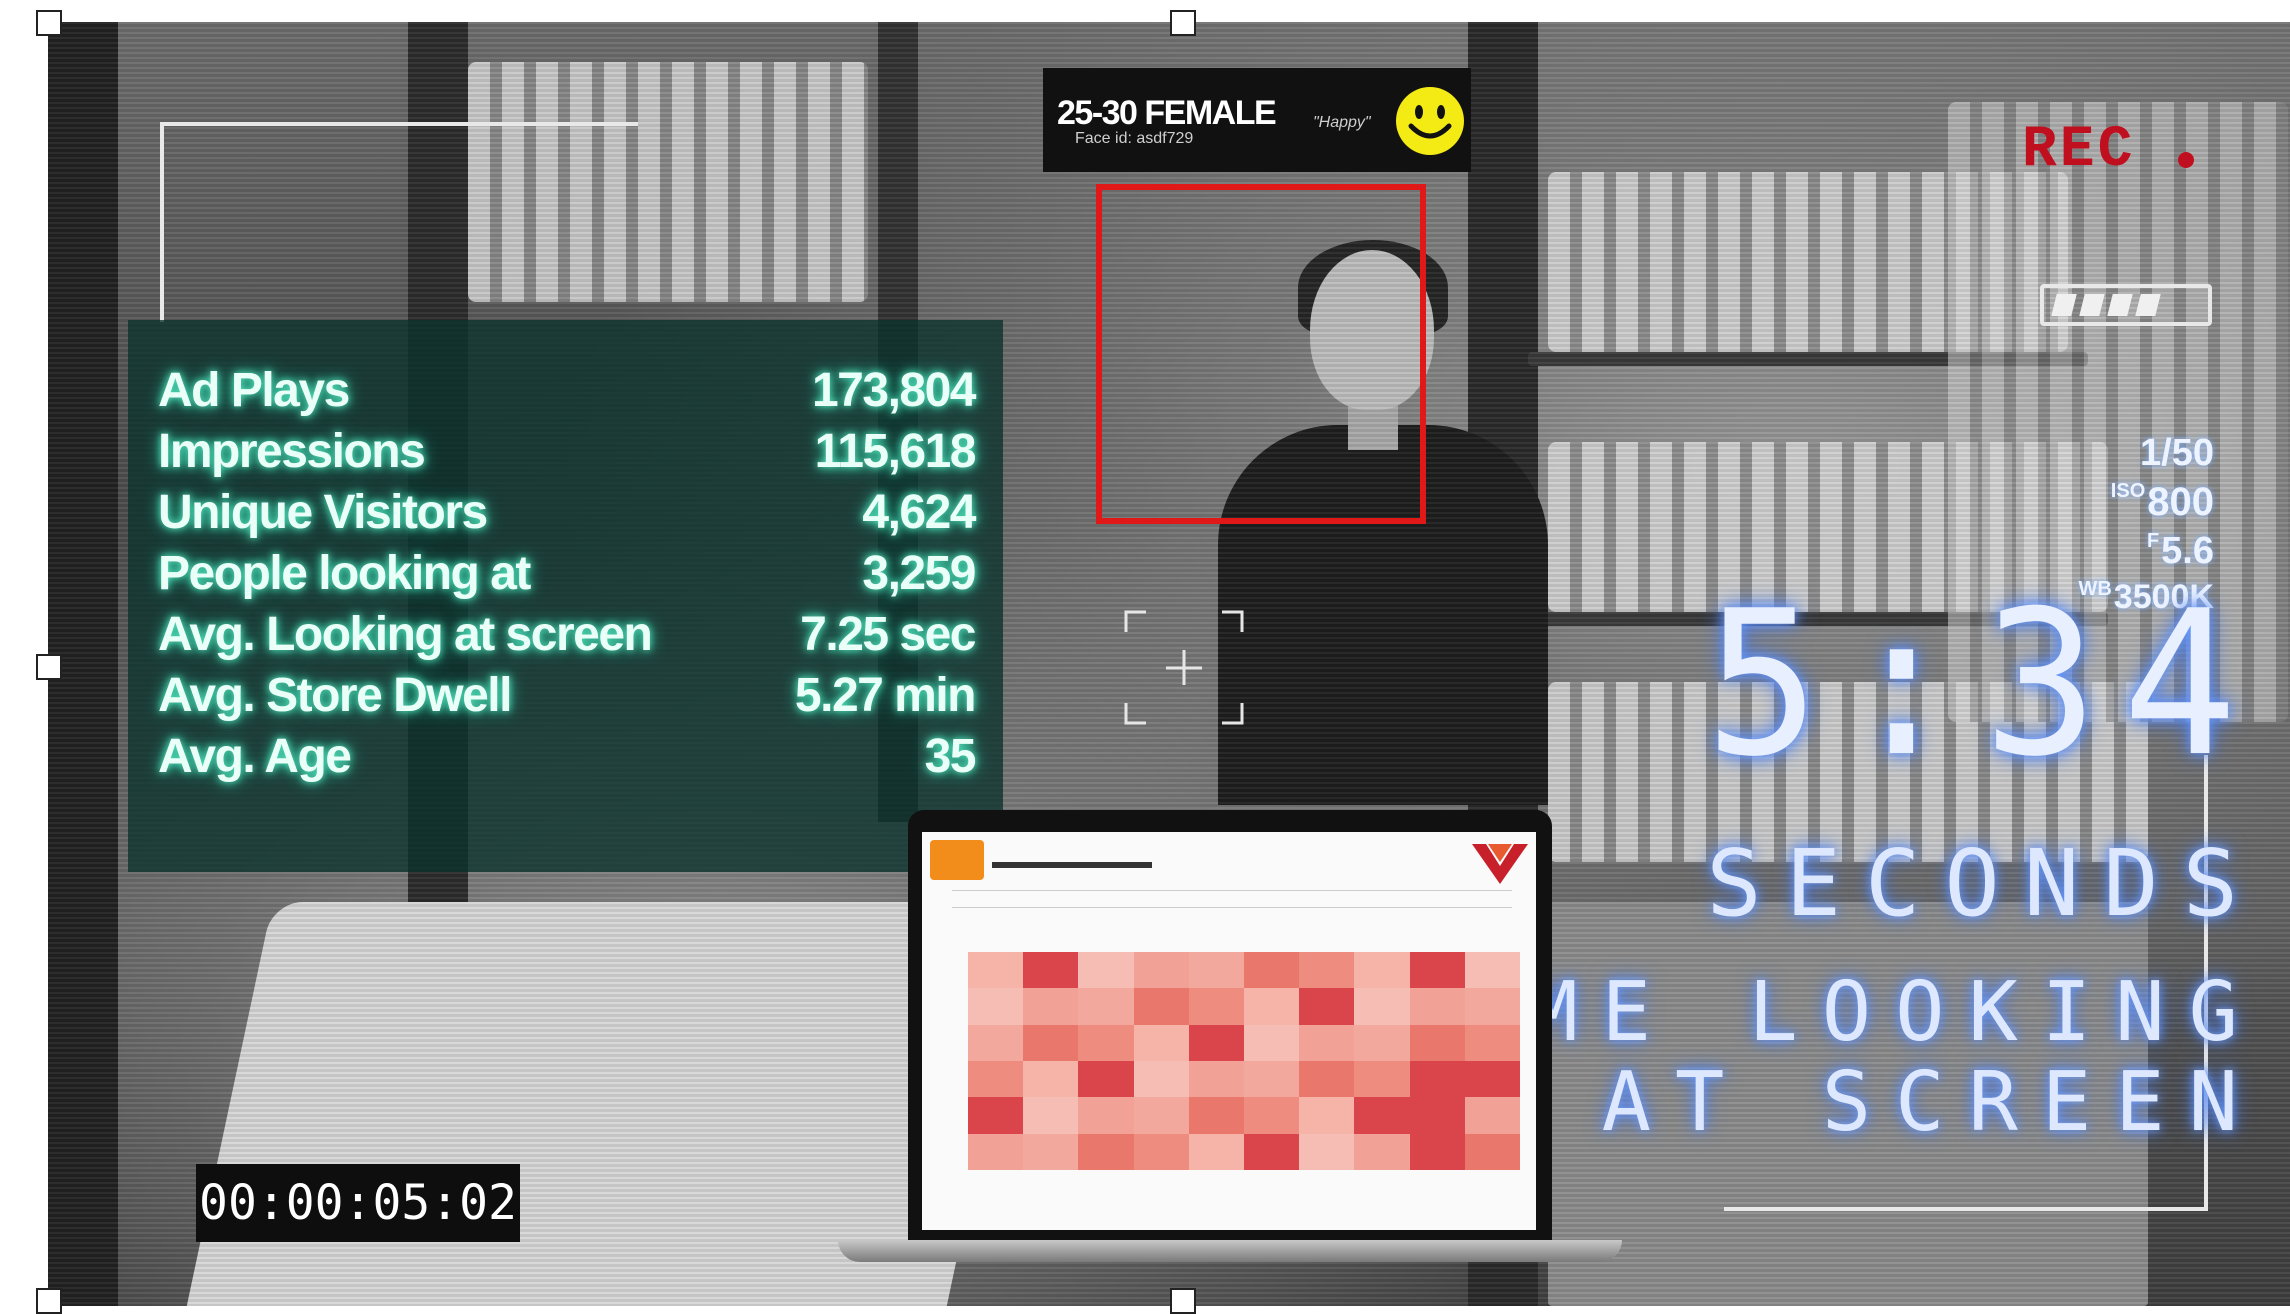  I want to click on laptop, so click(1230, 1028).